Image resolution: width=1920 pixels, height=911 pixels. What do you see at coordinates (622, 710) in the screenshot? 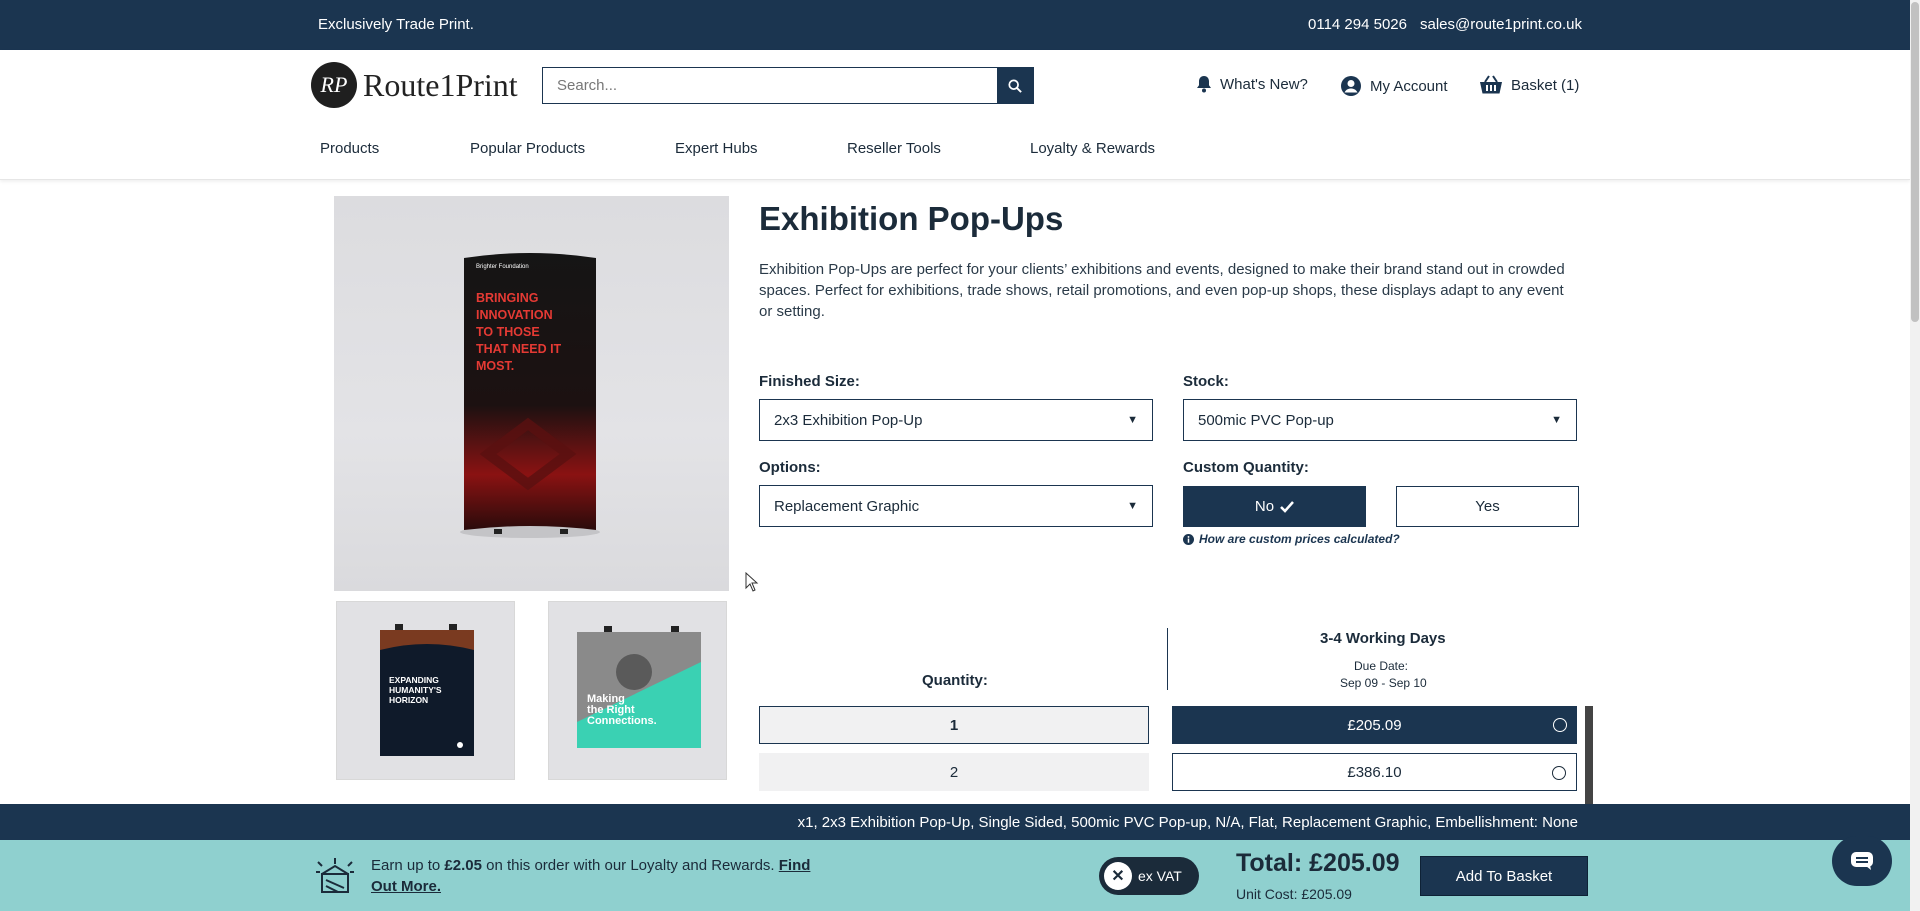
I see `thumbnail-2-text: Making the Right Connections.` at bounding box center [622, 710].